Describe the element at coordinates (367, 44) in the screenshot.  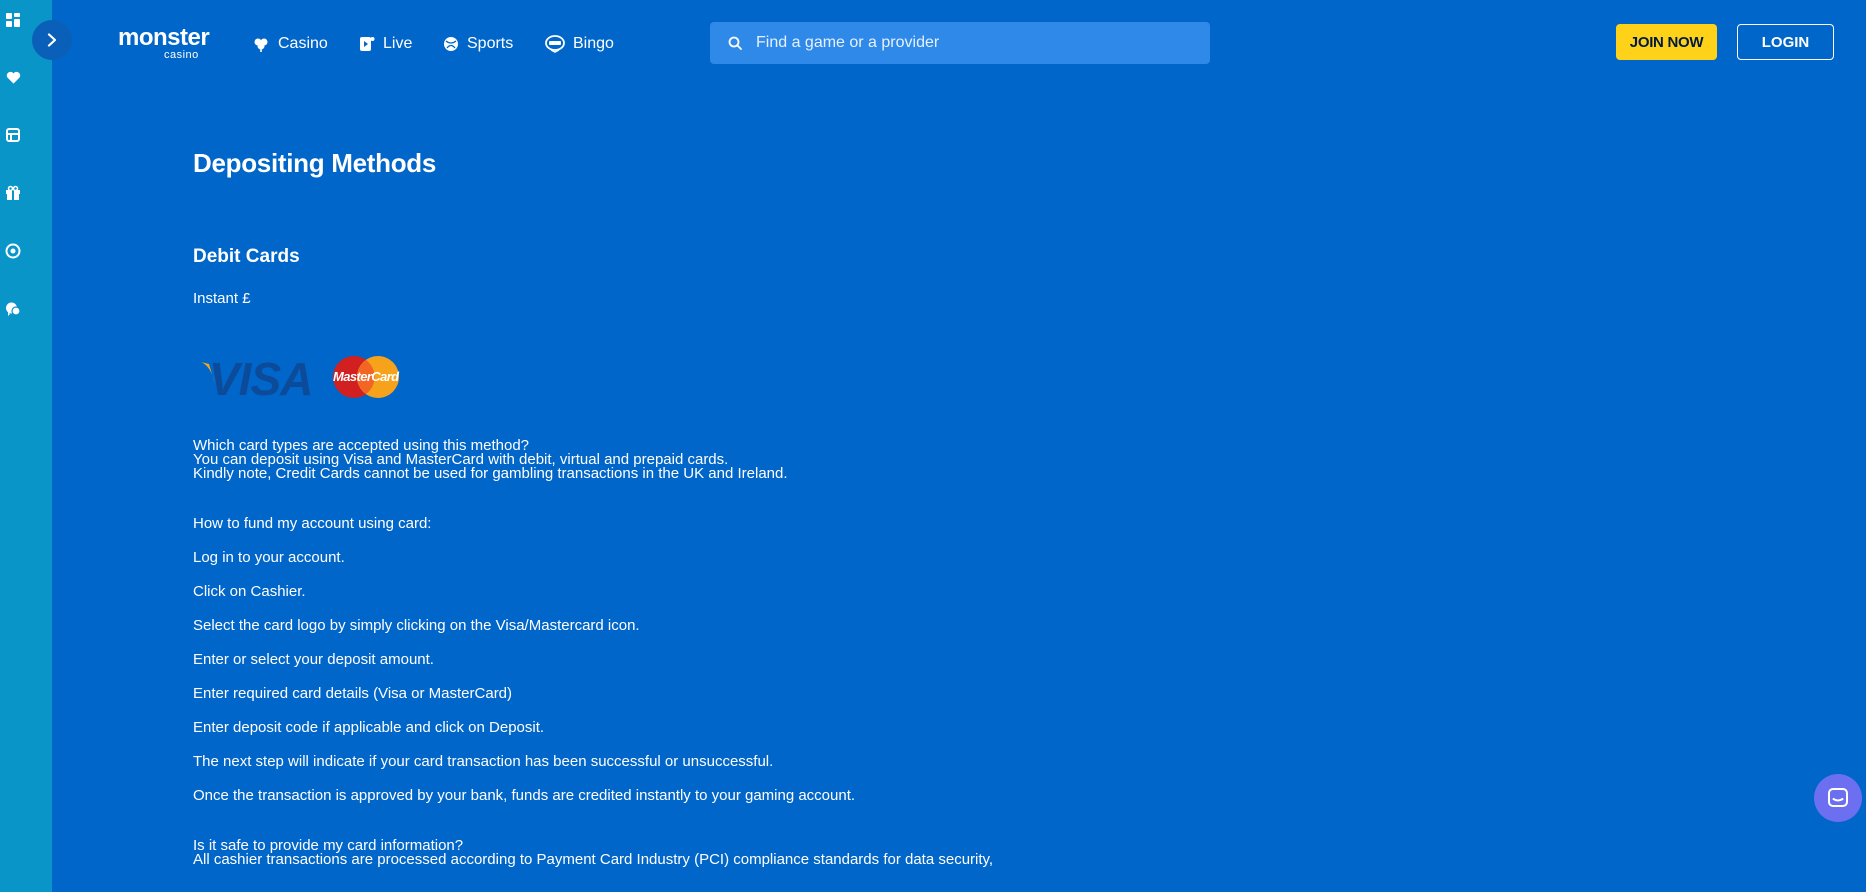
I see `live-icon` at that location.